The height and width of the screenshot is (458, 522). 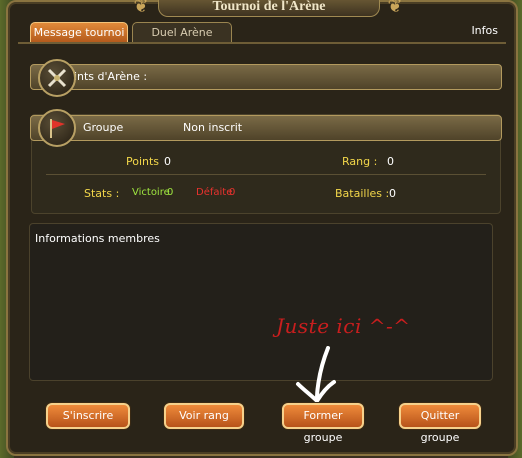 I want to click on rank-label: Rang :, so click(x=360, y=161).